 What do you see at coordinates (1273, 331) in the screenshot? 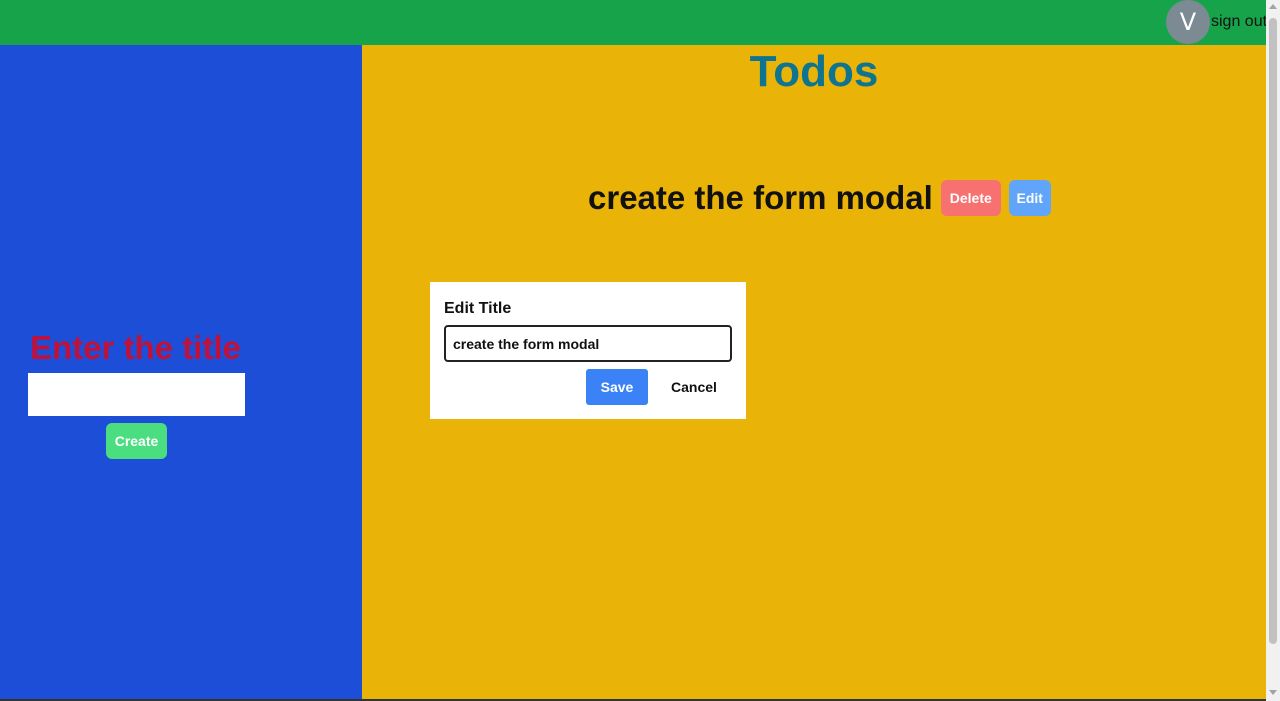
I see `scrollbar-thumb` at bounding box center [1273, 331].